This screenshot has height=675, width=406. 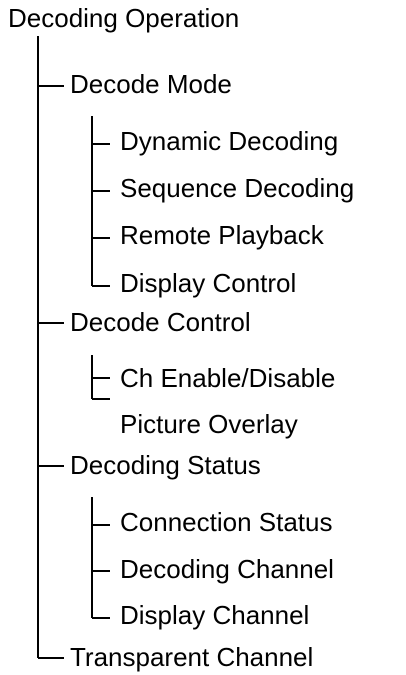 What do you see at coordinates (227, 569) in the screenshot?
I see `node-decoding-channel: Decoding Channel` at bounding box center [227, 569].